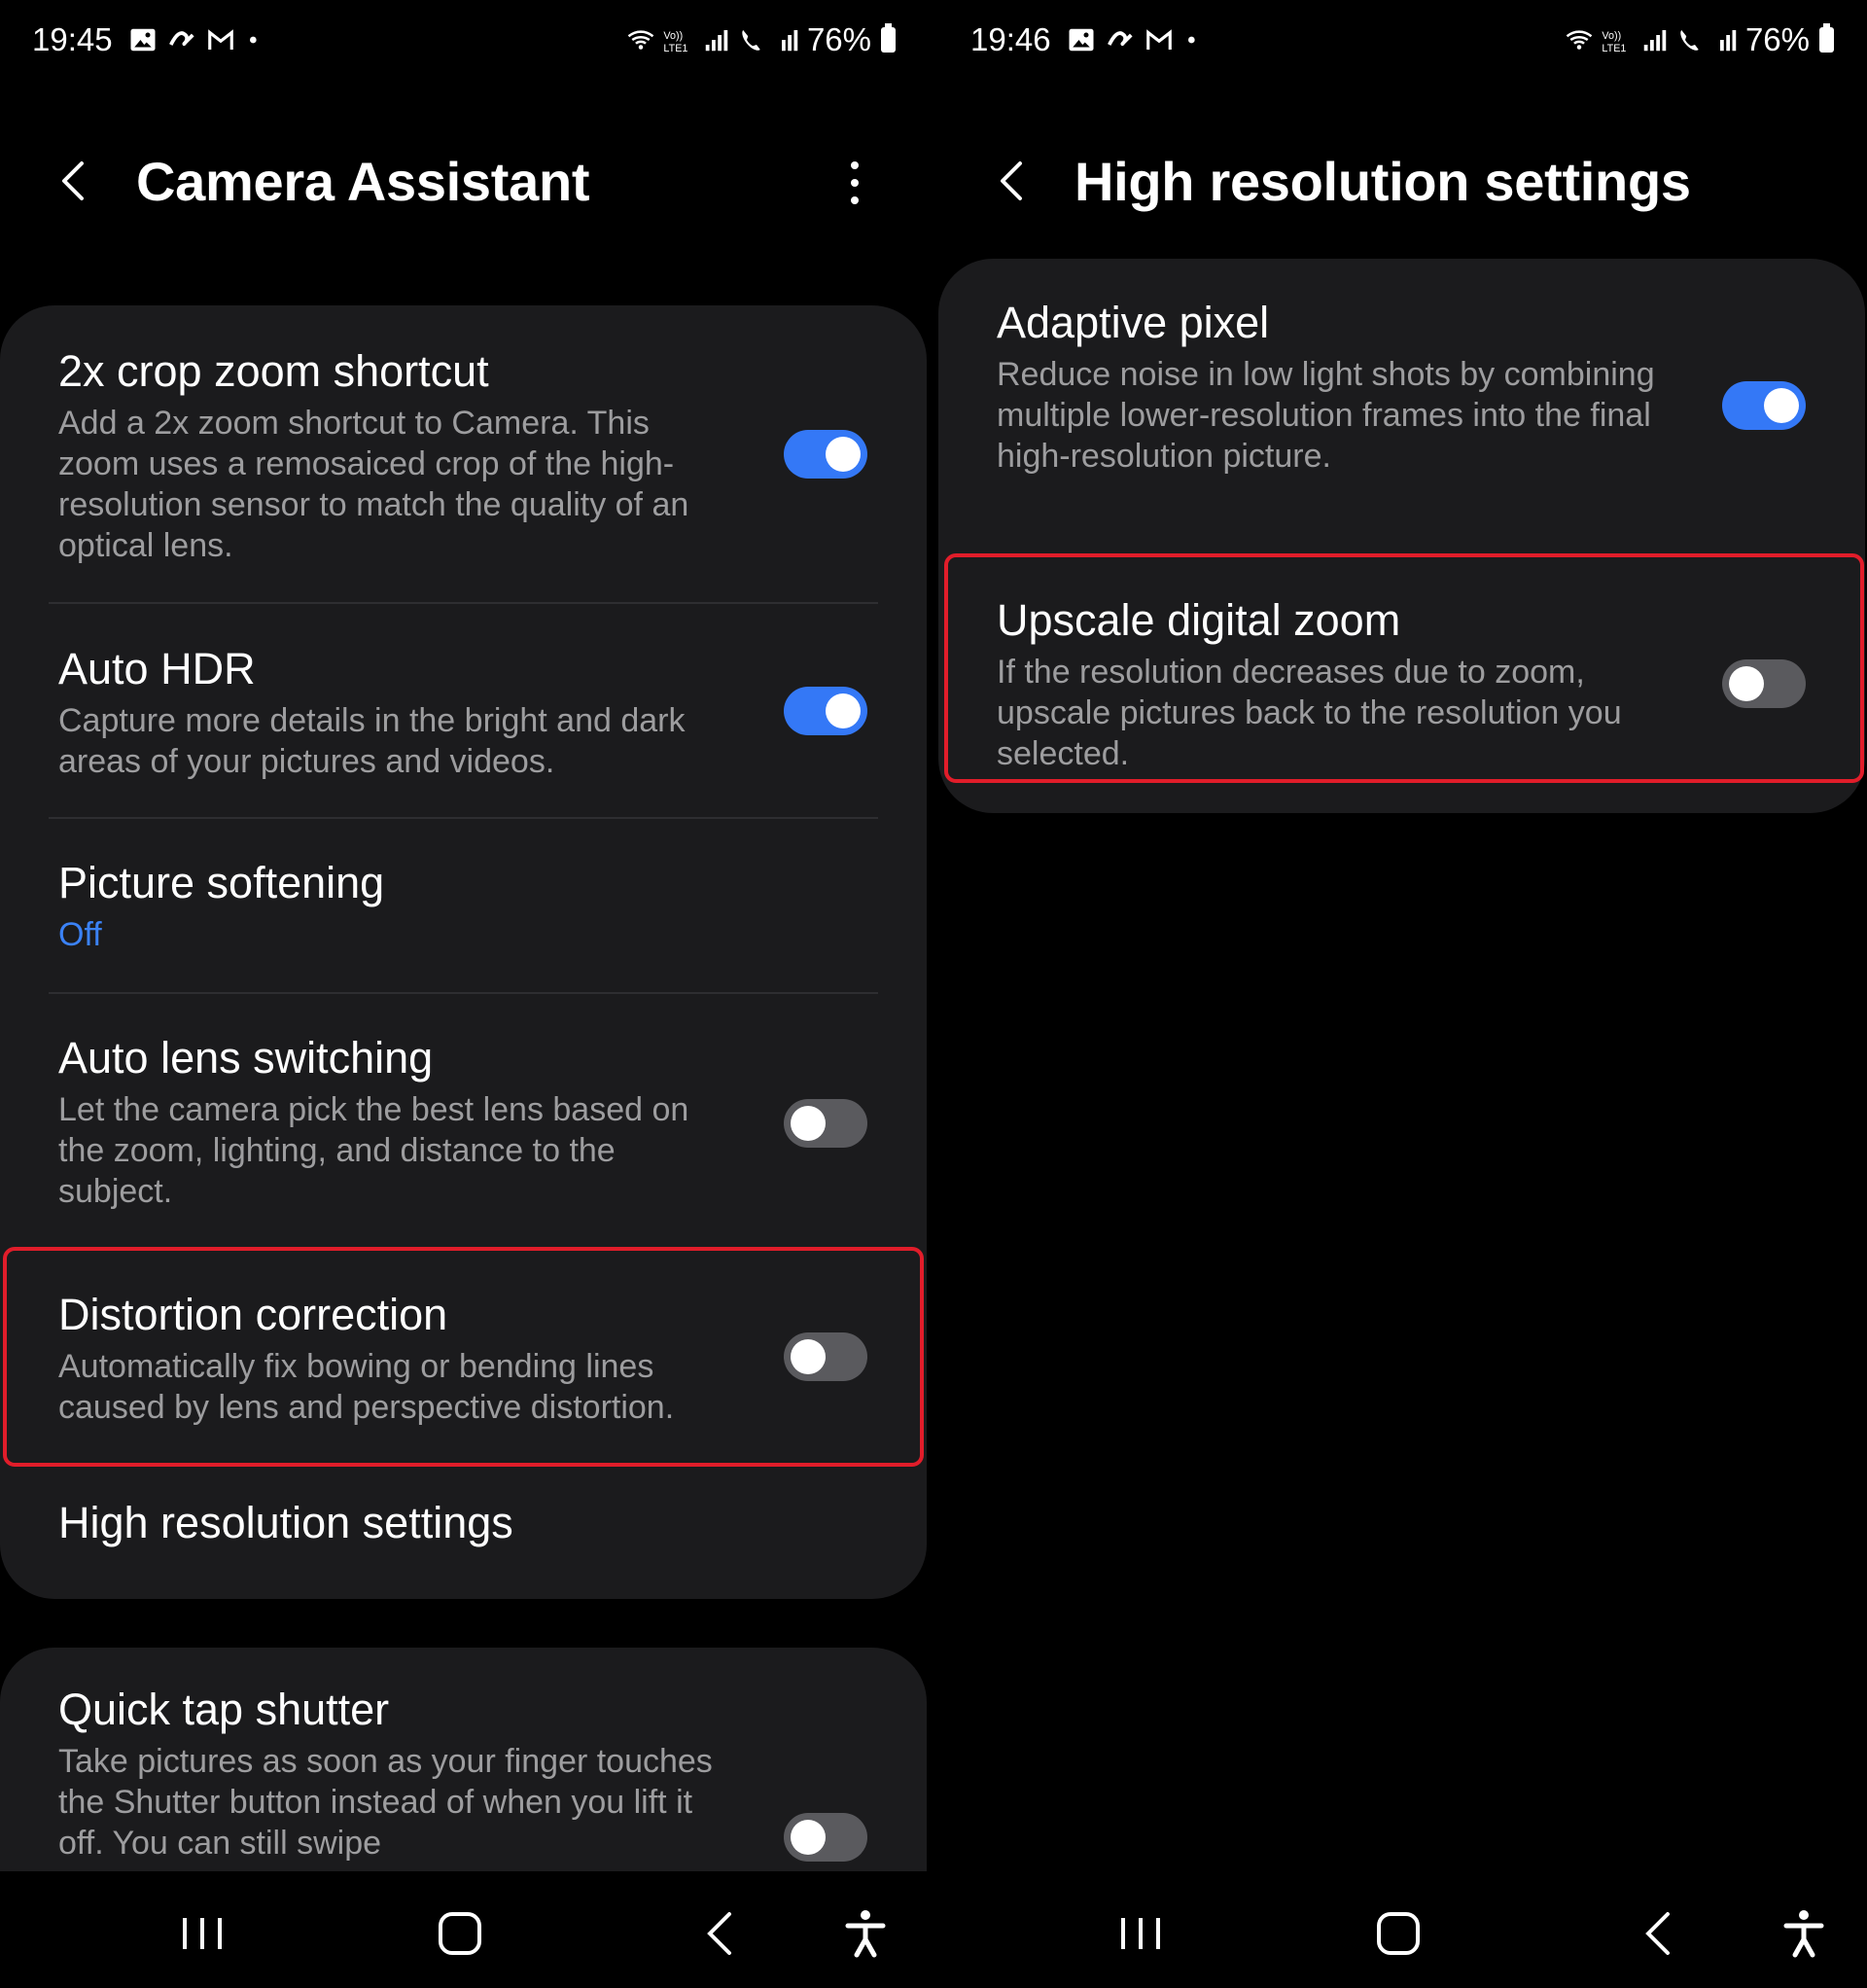 Image resolution: width=1867 pixels, height=1988 pixels. Describe the element at coordinates (854, 183) in the screenshot. I see `more-vertical-icon` at that location.